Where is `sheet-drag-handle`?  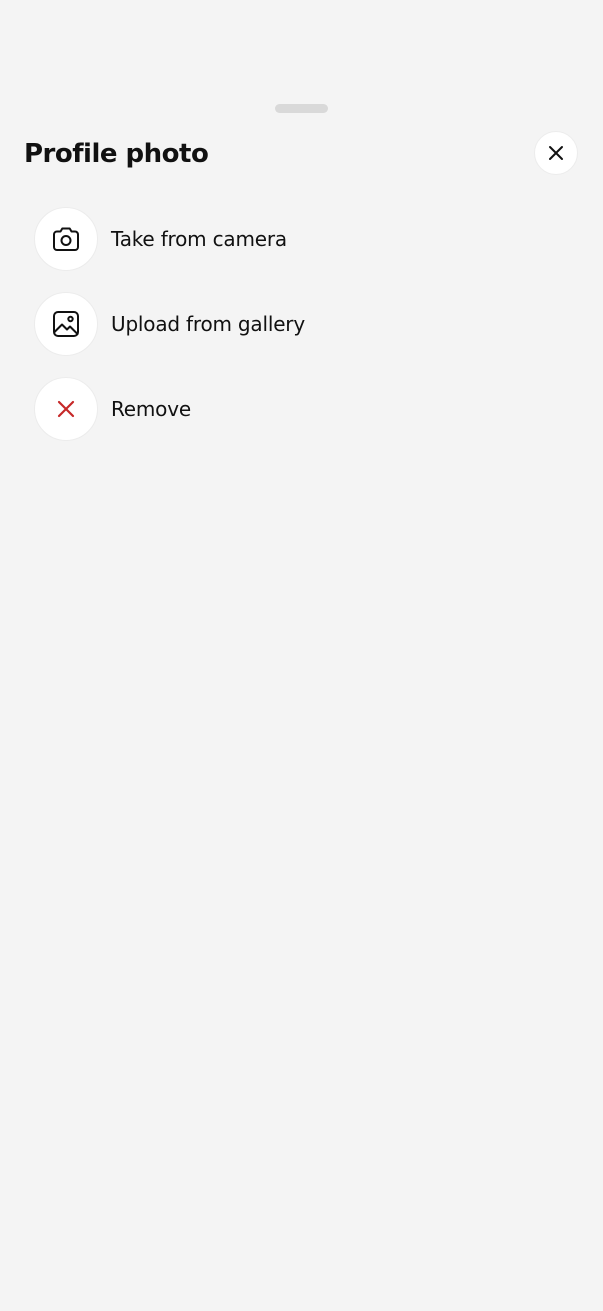 sheet-drag-handle is located at coordinates (301, 108).